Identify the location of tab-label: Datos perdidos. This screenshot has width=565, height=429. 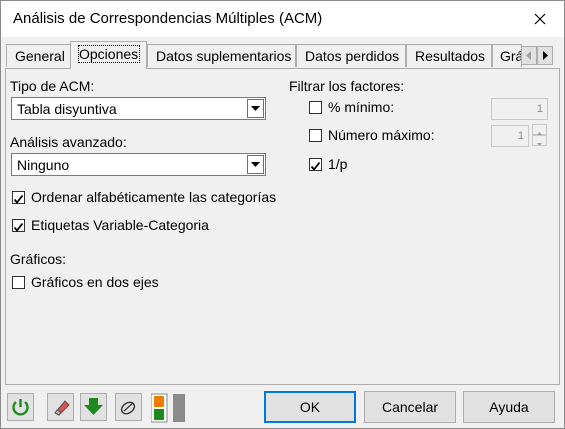
(352, 56).